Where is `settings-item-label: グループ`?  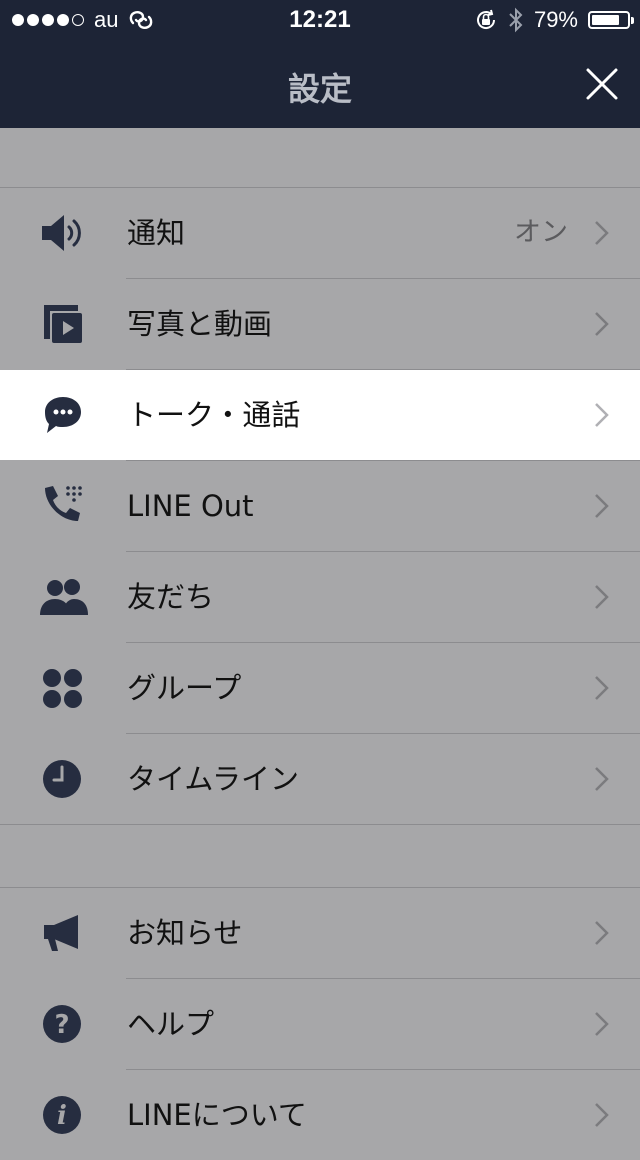
settings-item-label: グループ is located at coordinates (184, 688).